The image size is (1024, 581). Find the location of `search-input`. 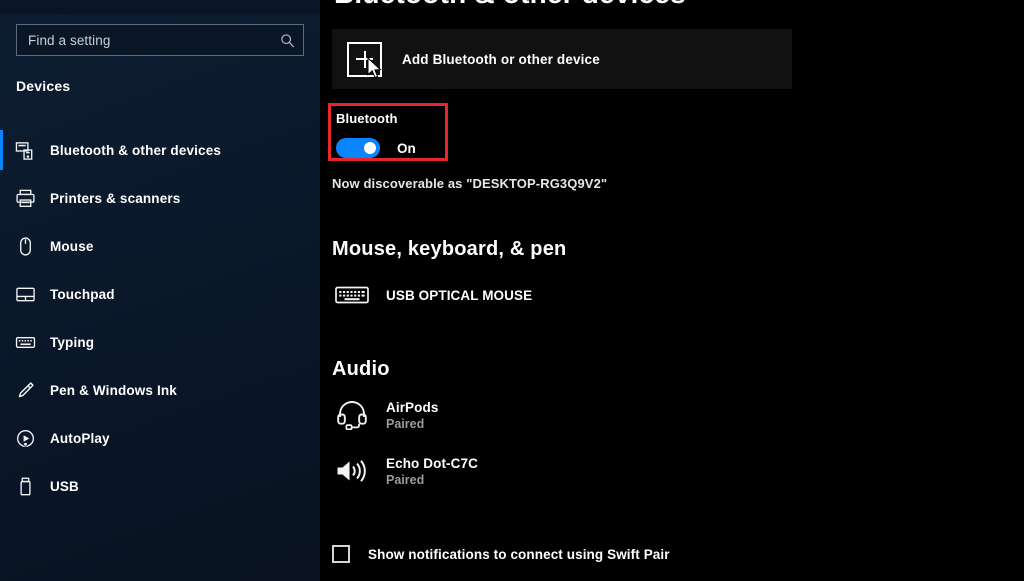

search-input is located at coordinates (154, 40).